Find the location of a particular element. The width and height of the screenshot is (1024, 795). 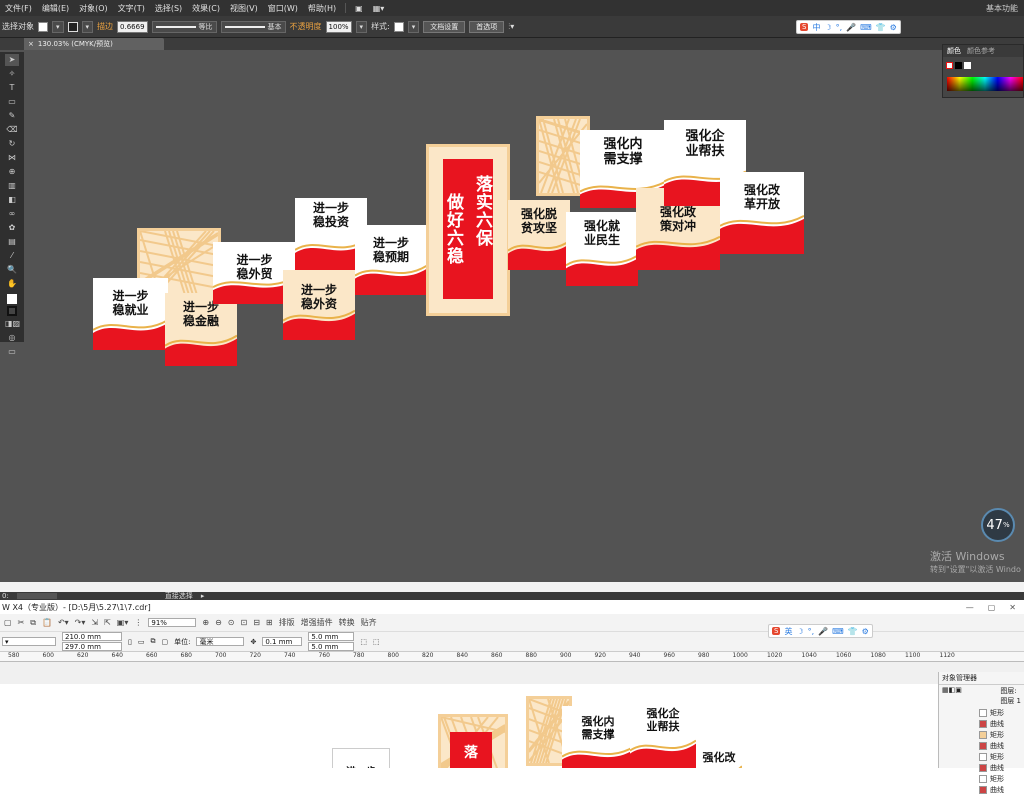

page-size-dropdown: ▾ is located at coordinates (29, 641).